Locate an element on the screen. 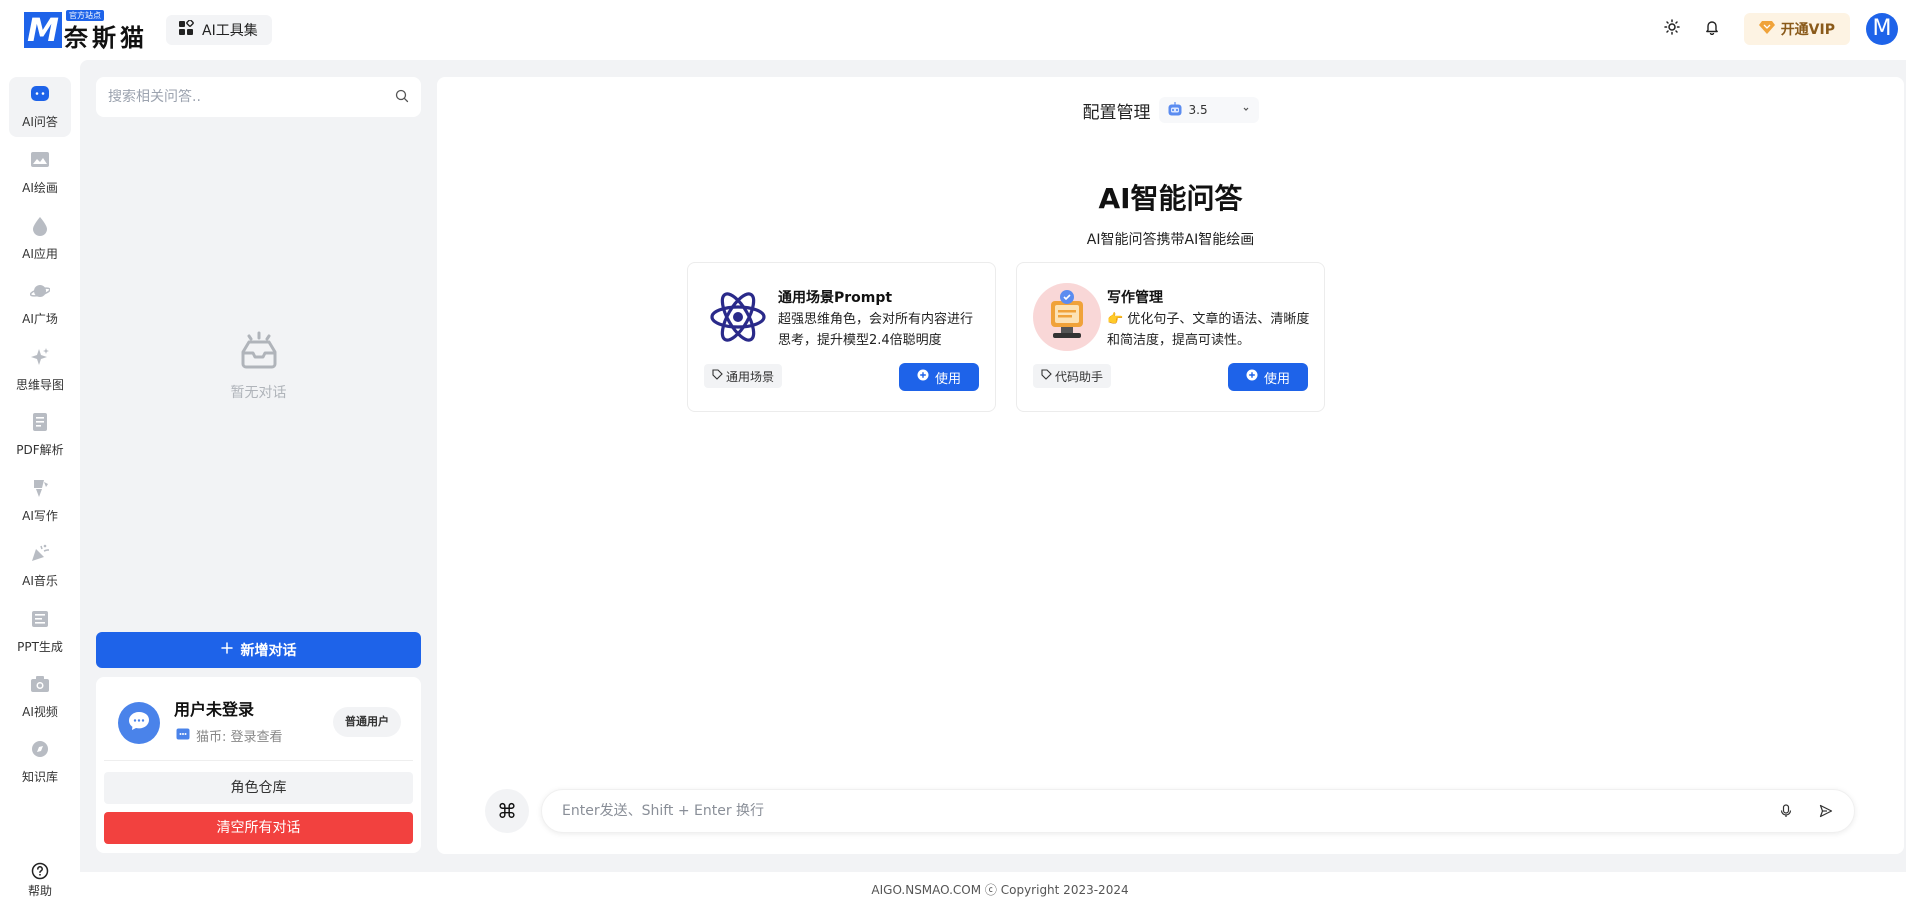 The width and height of the screenshot is (1920, 911). role-library-button: 角色仓库 is located at coordinates (258, 788).